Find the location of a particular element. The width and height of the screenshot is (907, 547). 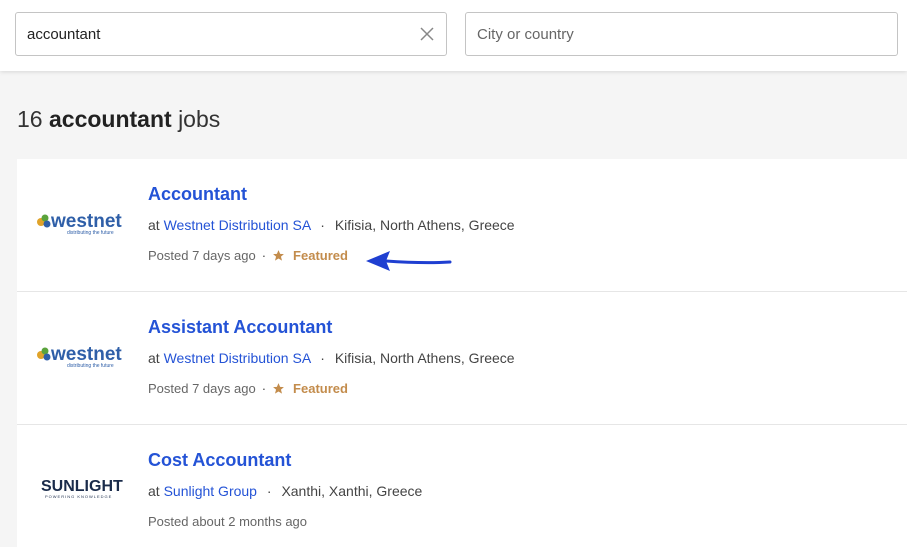

job-title-link: Cost Accountant is located at coordinates (219, 460).